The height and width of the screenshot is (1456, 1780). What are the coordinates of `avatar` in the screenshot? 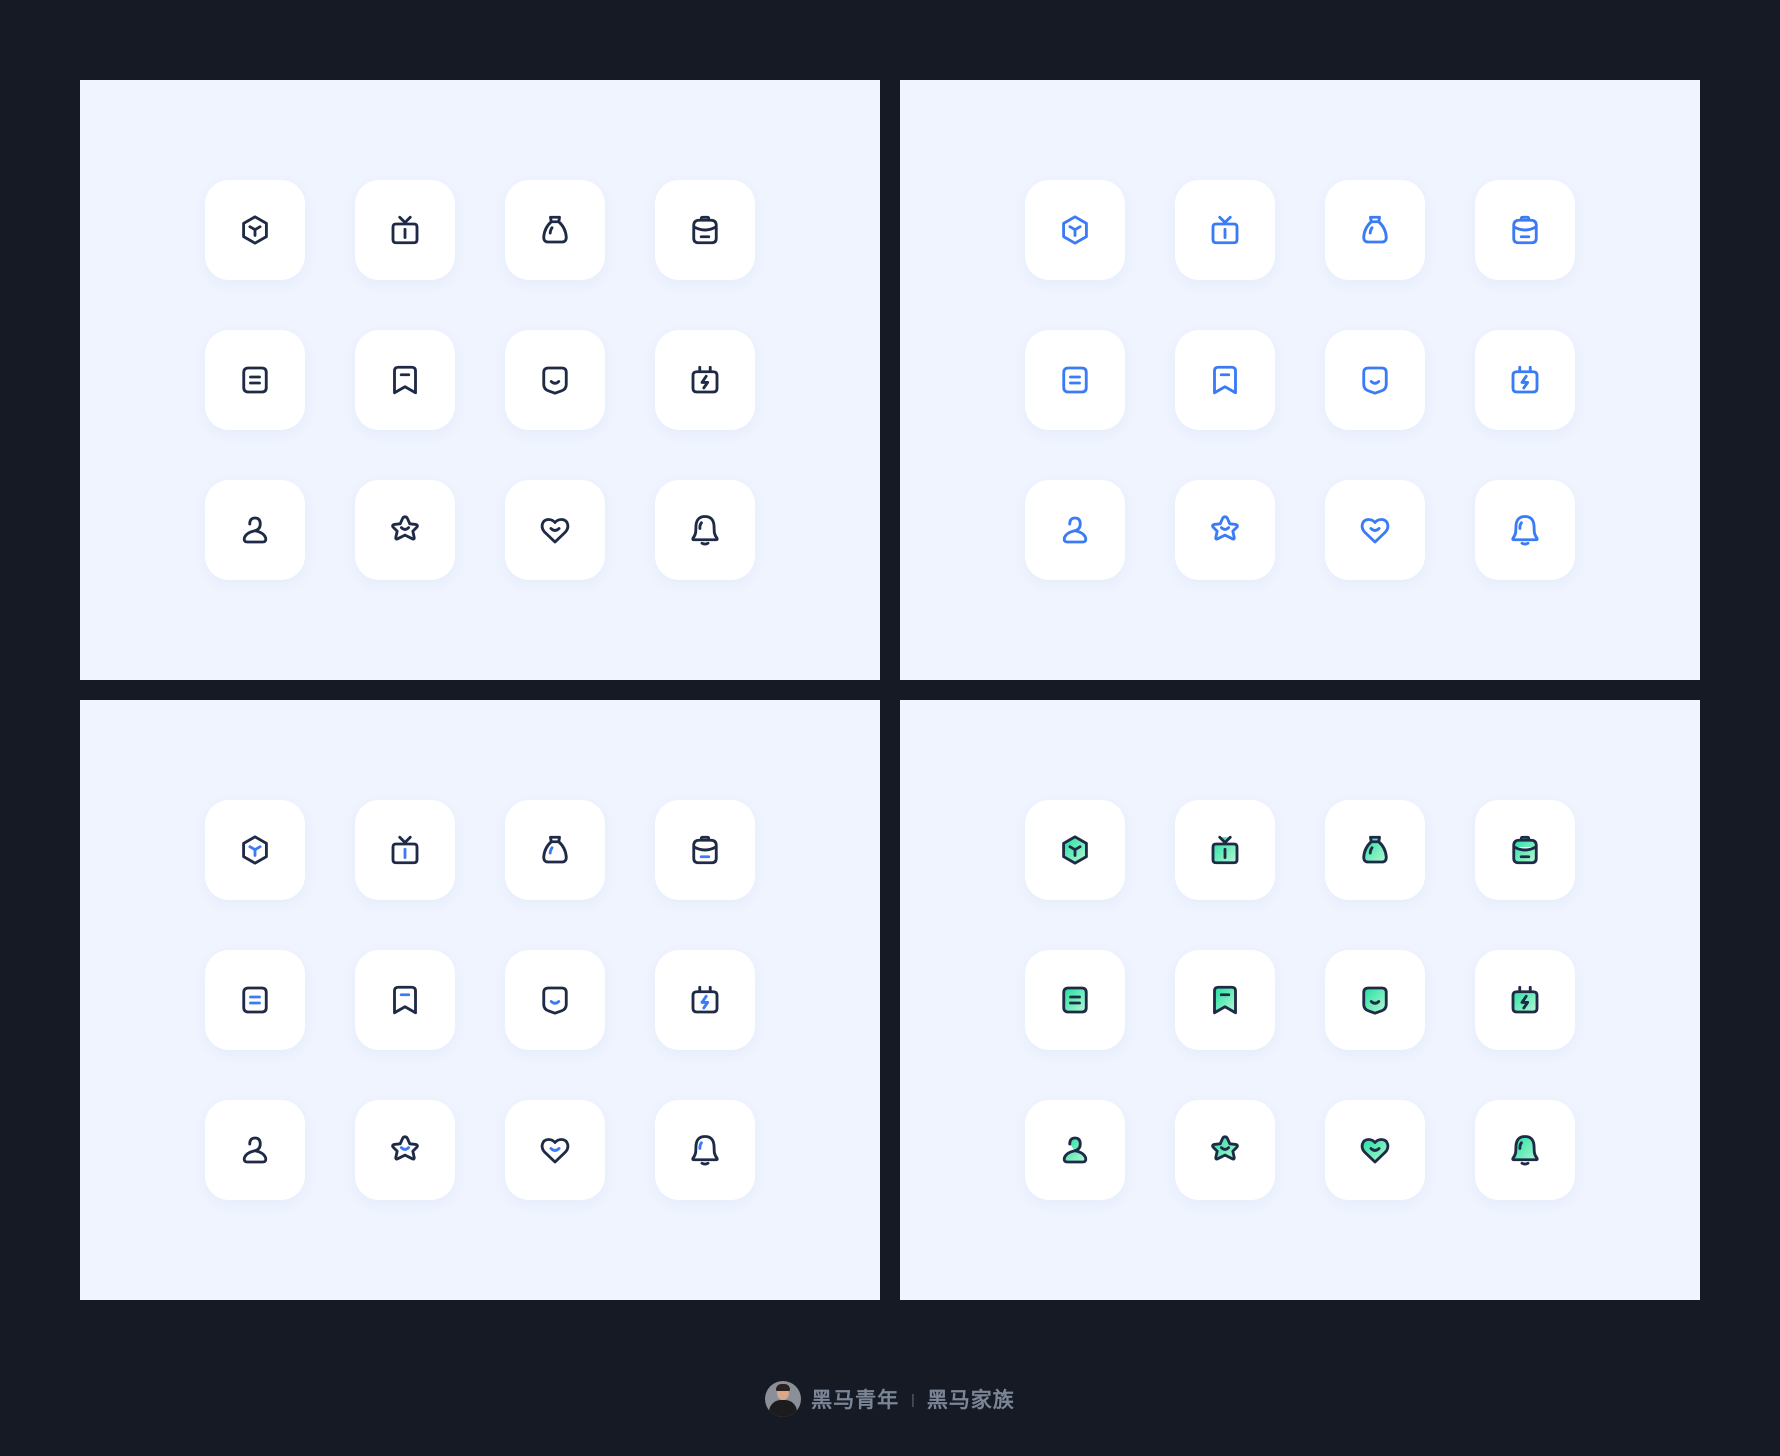 It's located at (783, 1399).